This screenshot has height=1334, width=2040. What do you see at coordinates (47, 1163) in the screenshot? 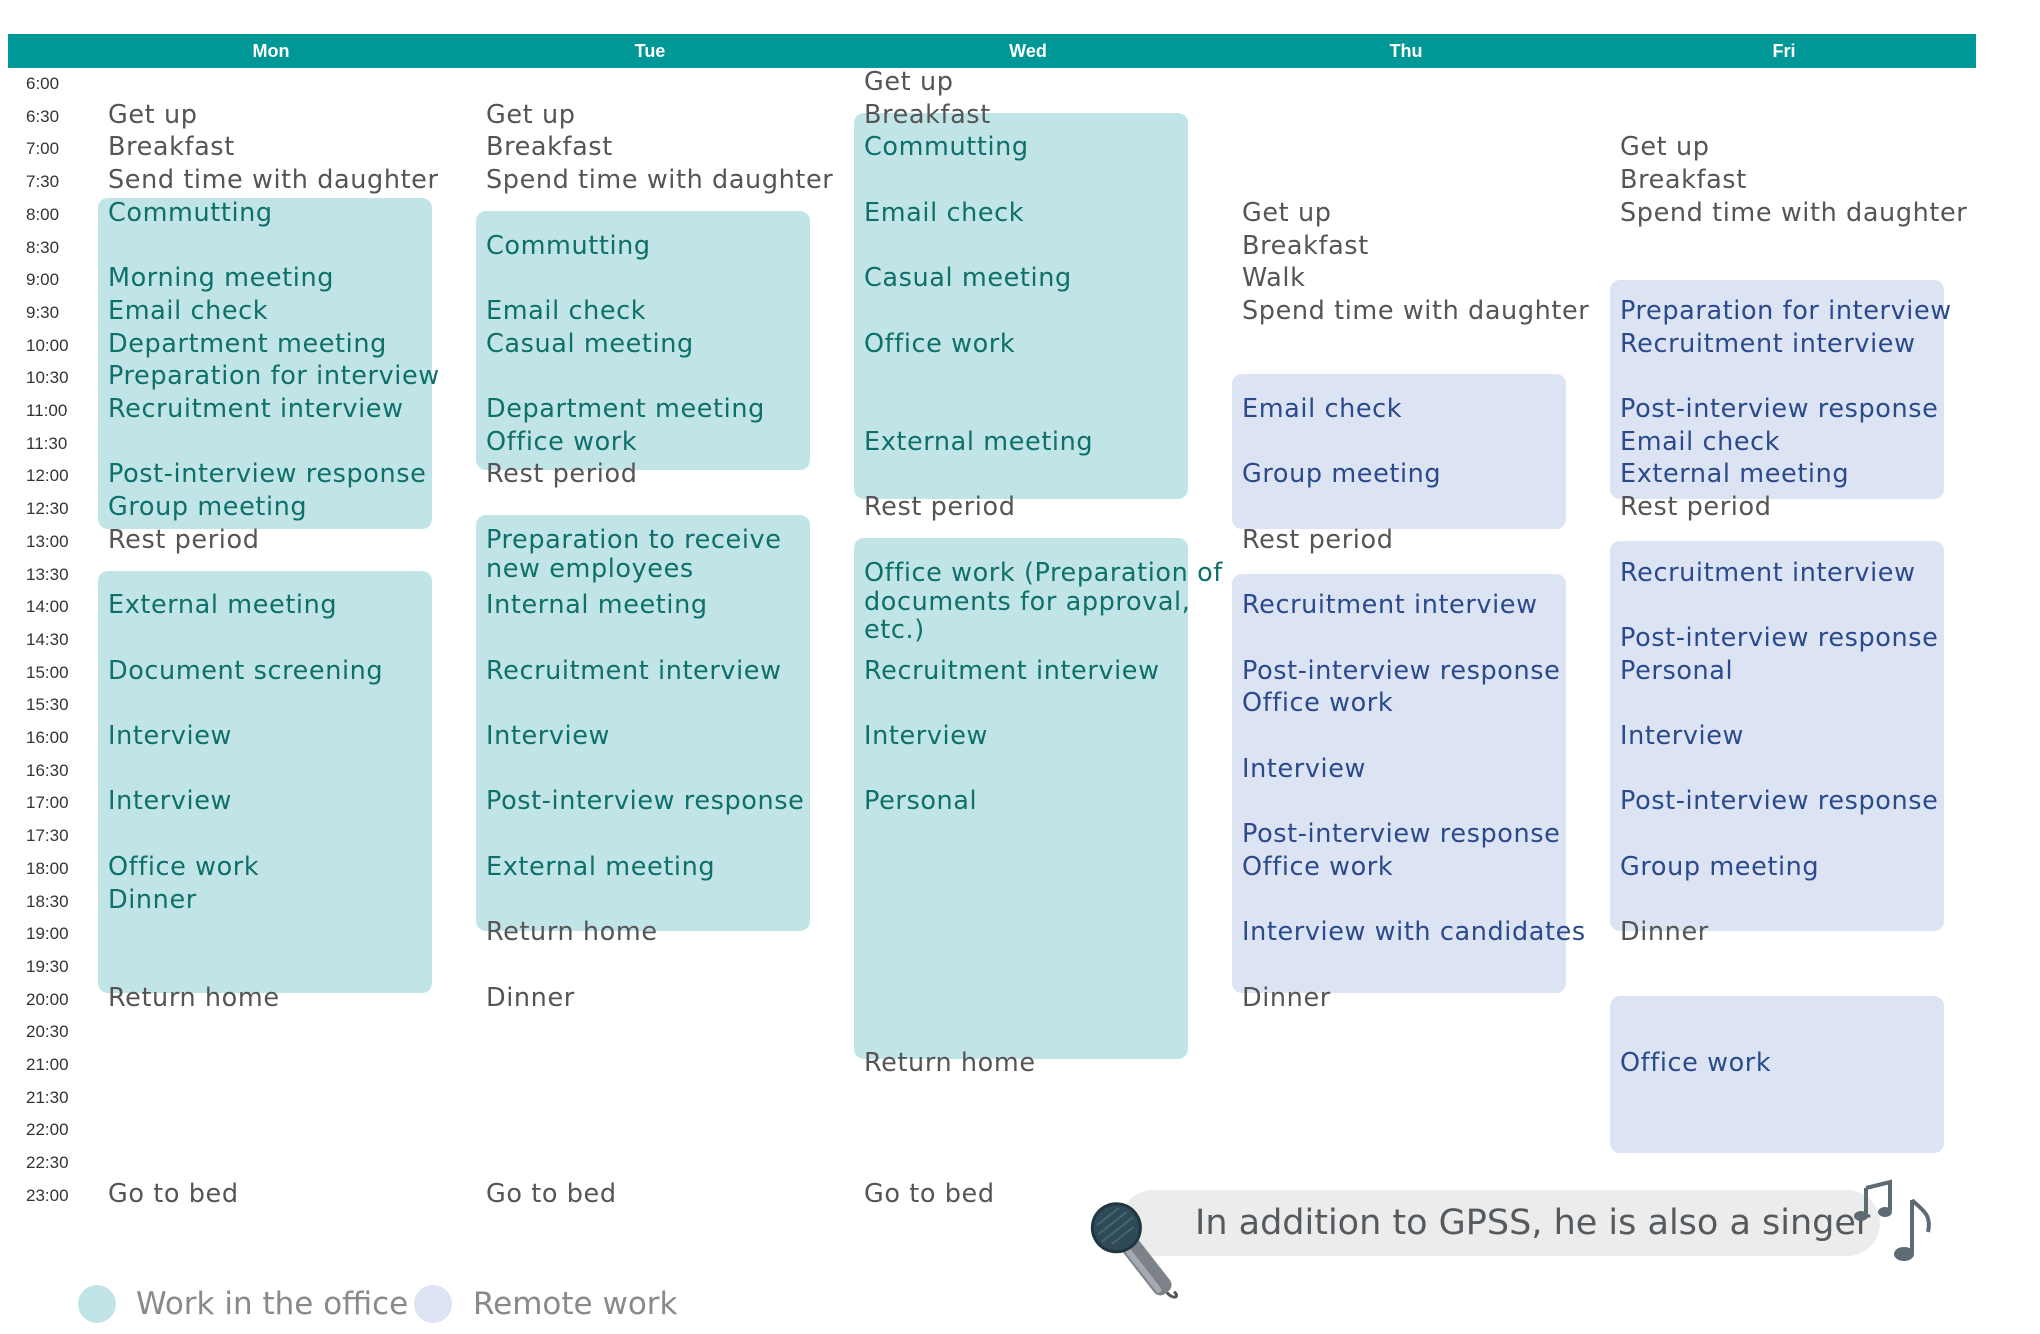
I see `time-label: 22:30` at bounding box center [47, 1163].